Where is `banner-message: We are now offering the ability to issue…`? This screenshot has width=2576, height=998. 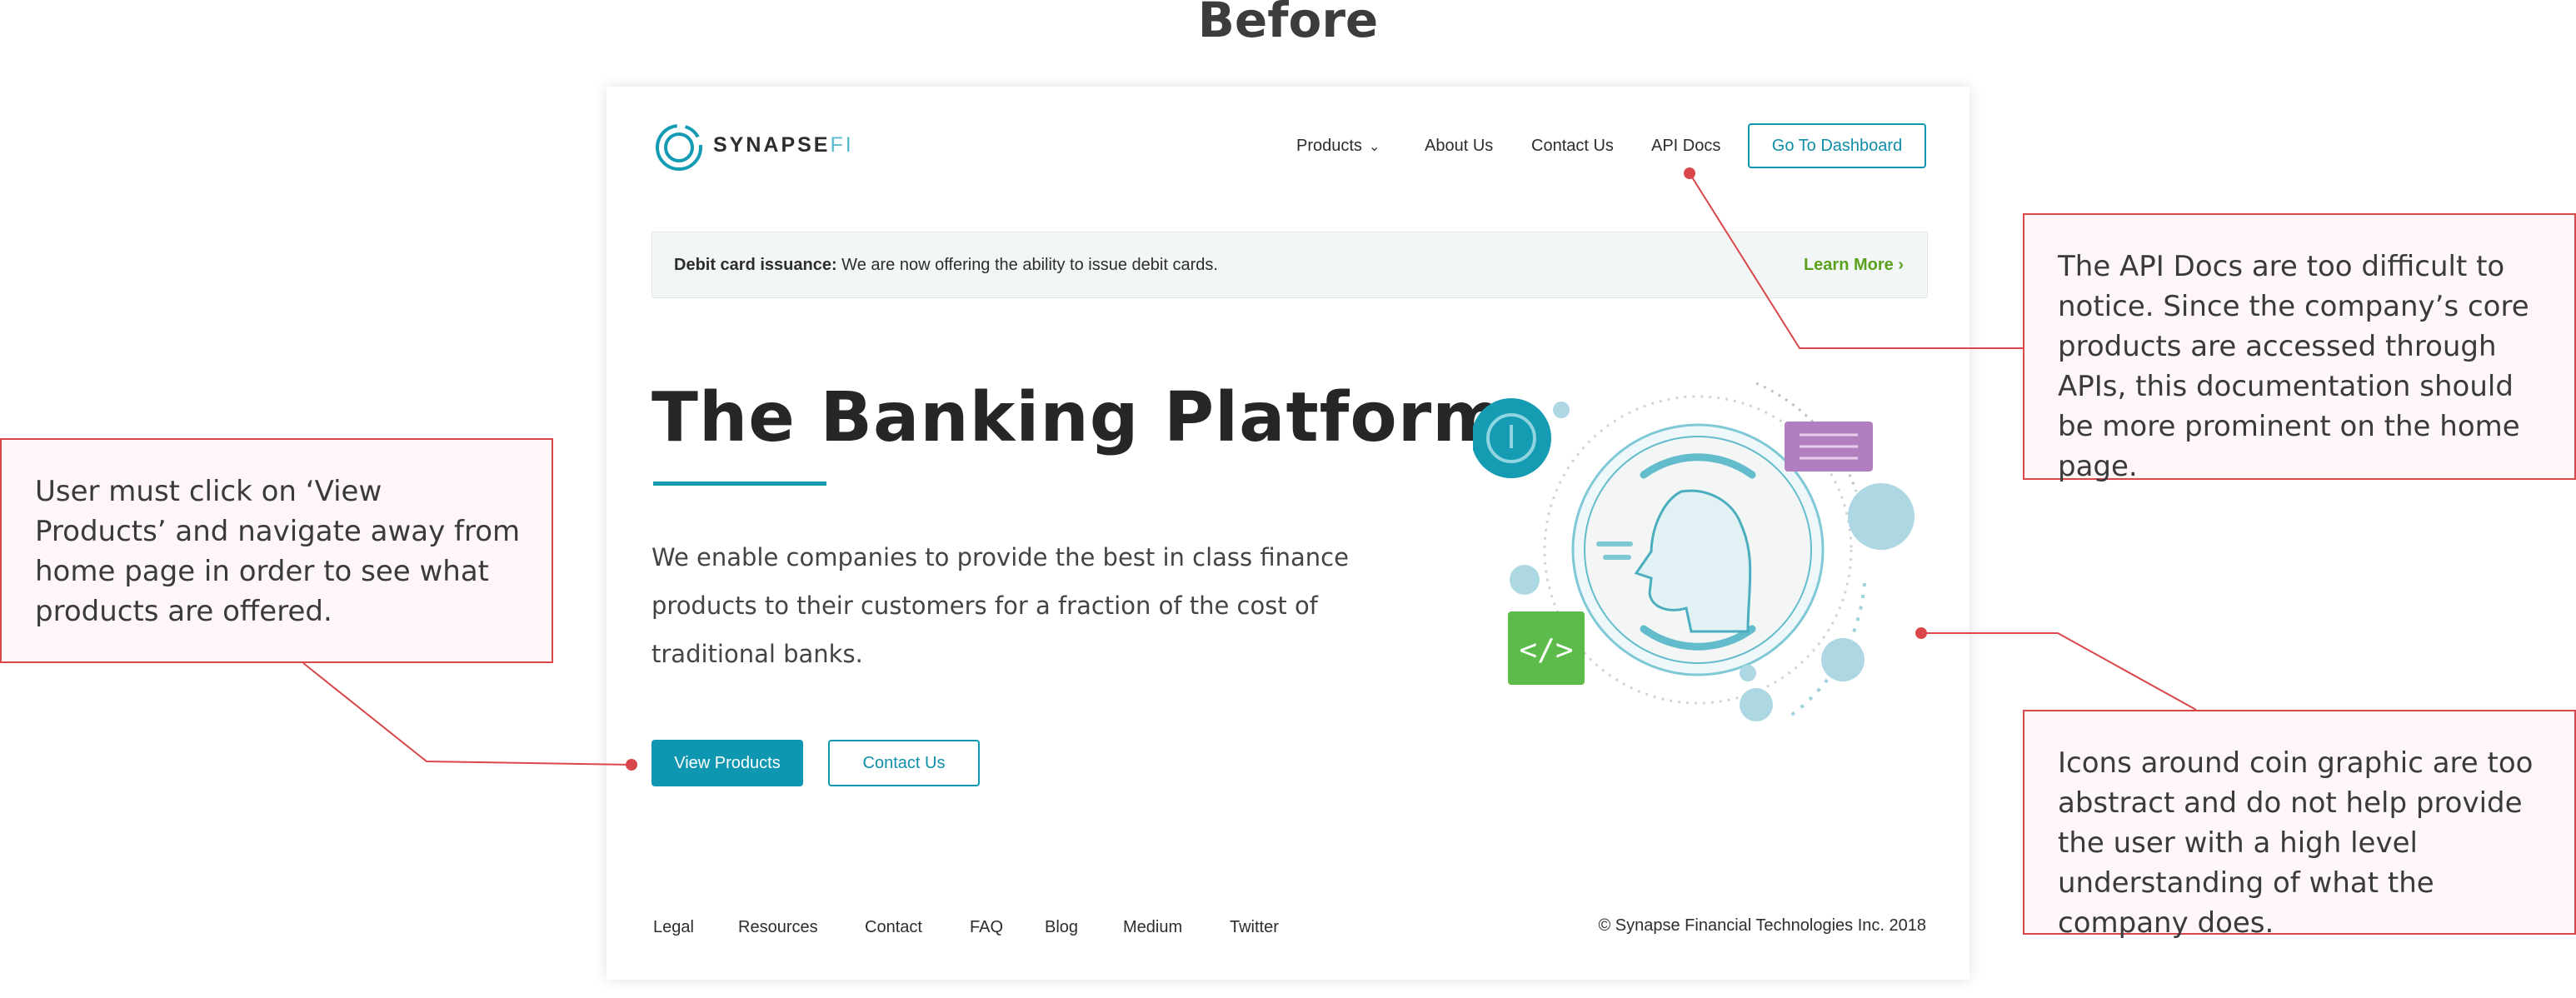
banner-message: We are now offering the ability to issue… is located at coordinates (1027, 265).